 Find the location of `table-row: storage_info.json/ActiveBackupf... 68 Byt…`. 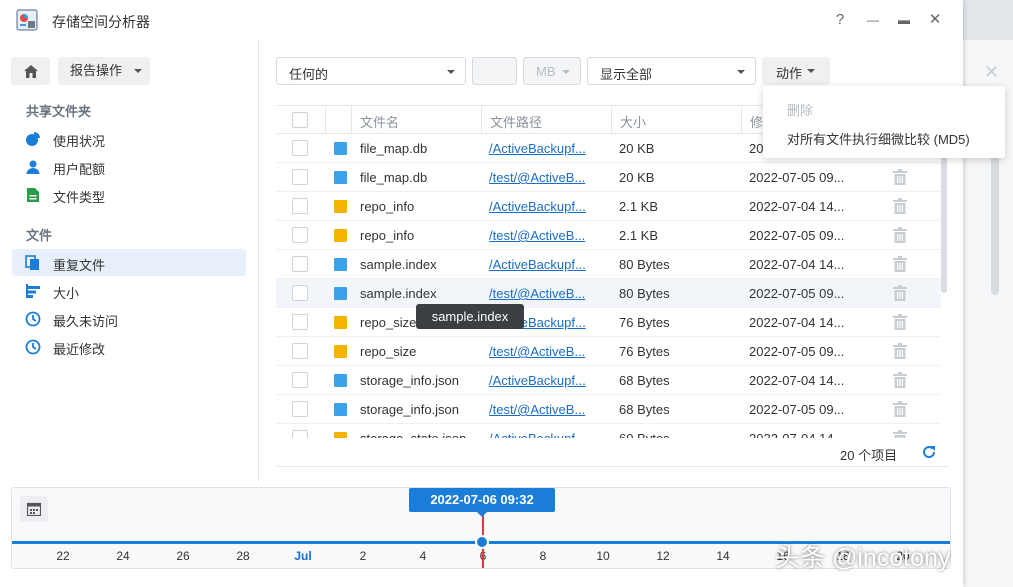

table-row: storage_info.json/ActiveBackupf... 68 Byt… is located at coordinates (608, 380).